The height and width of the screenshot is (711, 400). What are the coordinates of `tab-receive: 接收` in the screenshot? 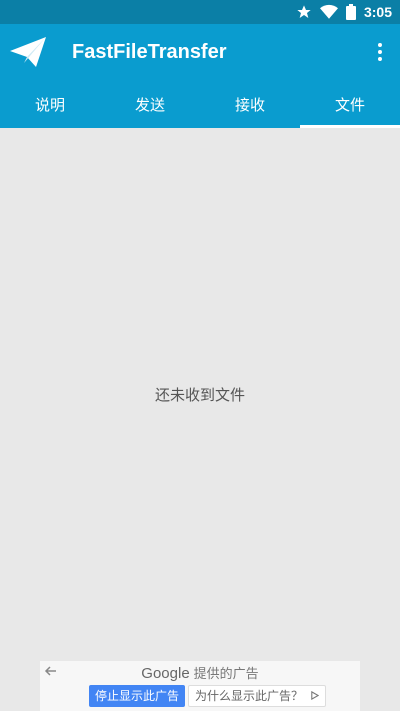 It's located at (250, 104).